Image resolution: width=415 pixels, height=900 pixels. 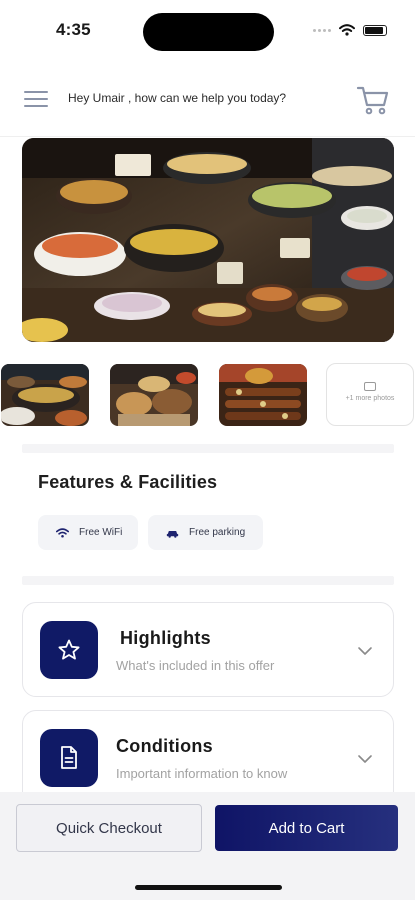 I want to click on status-bar: 4:35, so click(x=207, y=31).